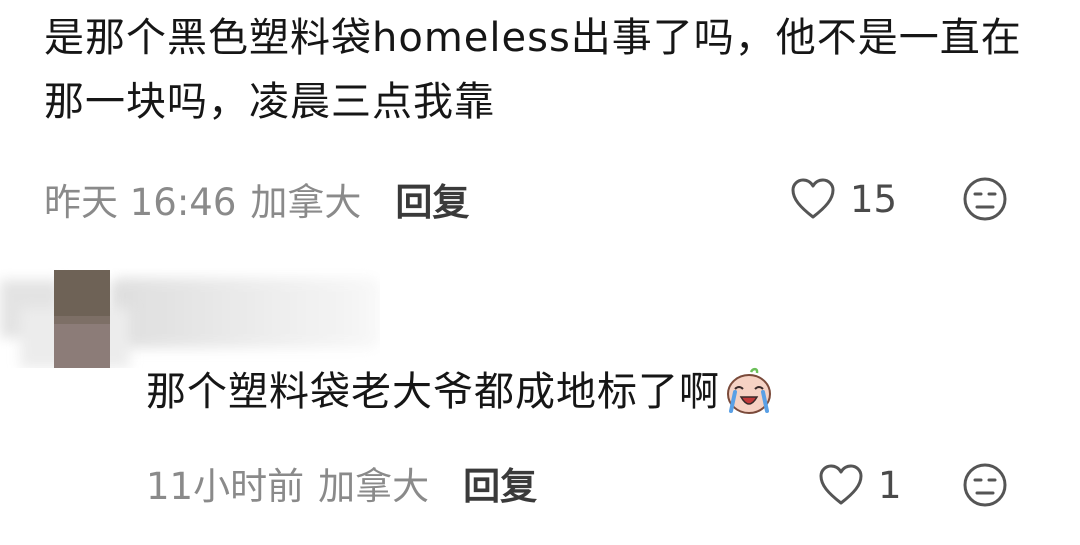  Describe the element at coordinates (433, 392) in the screenshot. I see `reply-comment-text: 那个塑料袋老大爷都成地标了啊` at that location.